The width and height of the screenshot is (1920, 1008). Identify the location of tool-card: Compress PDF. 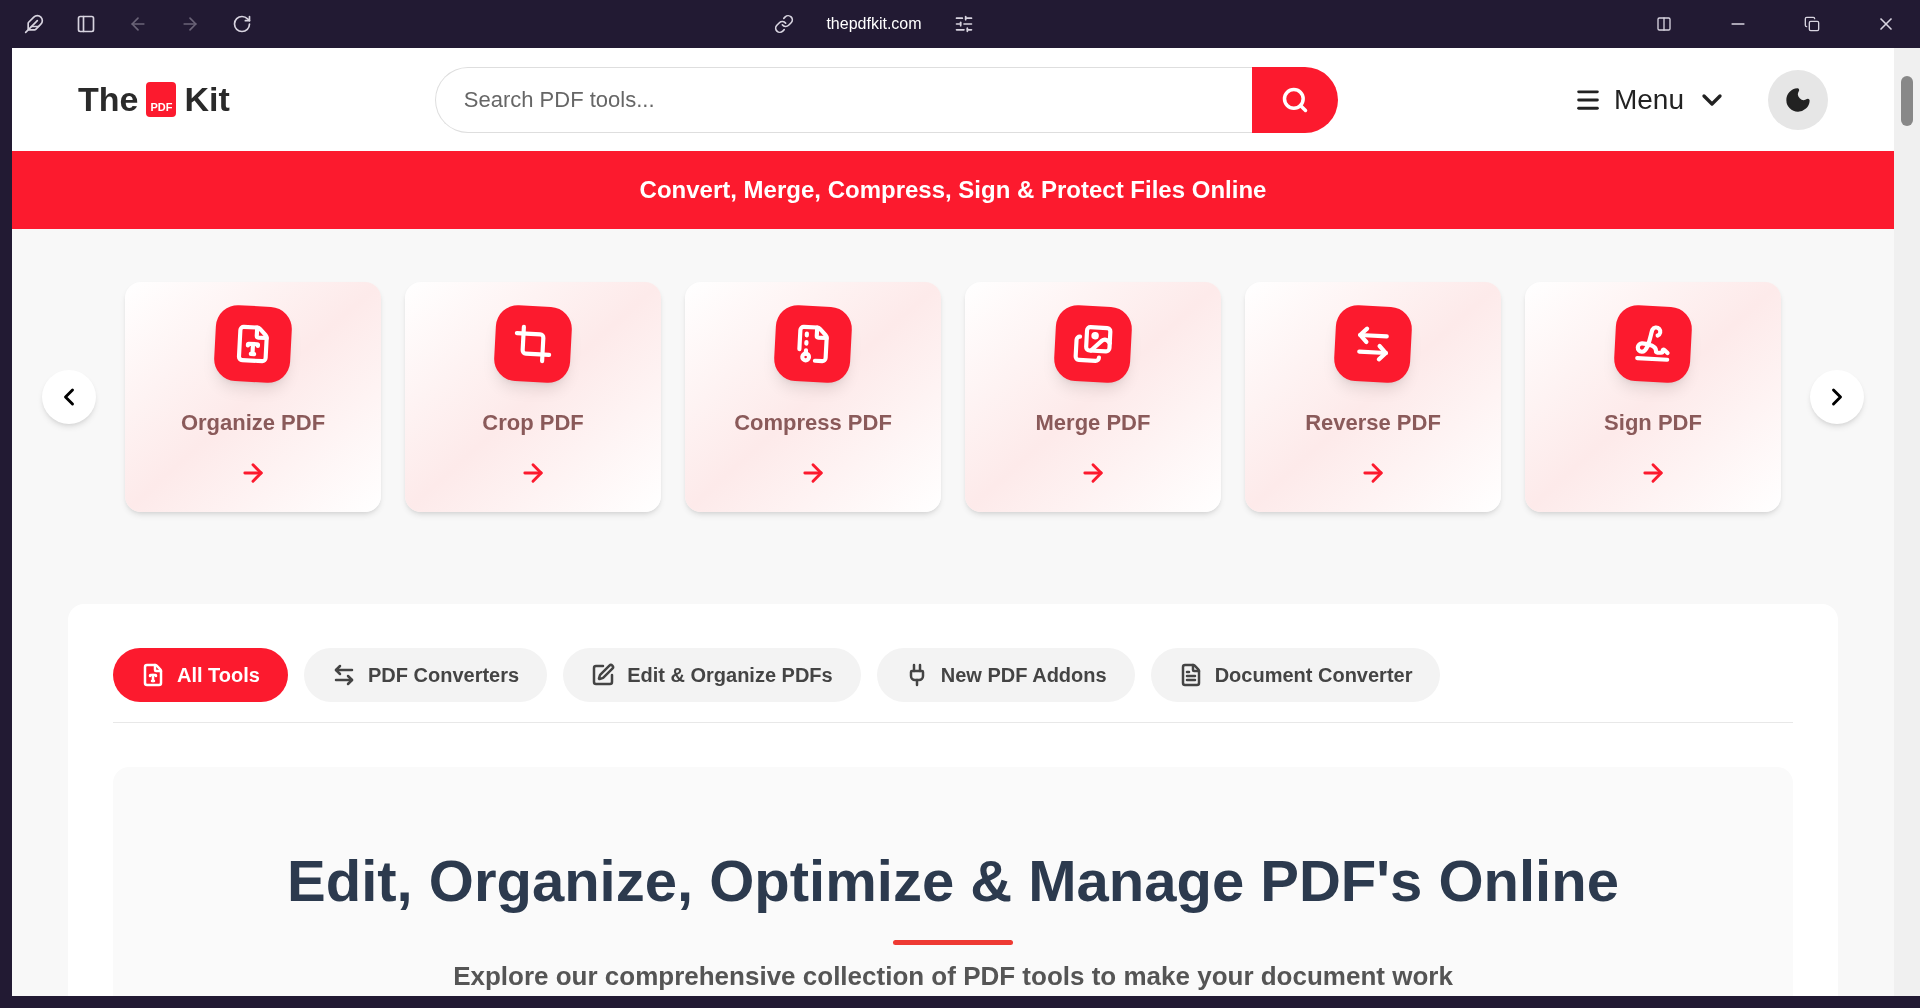
(813, 397).